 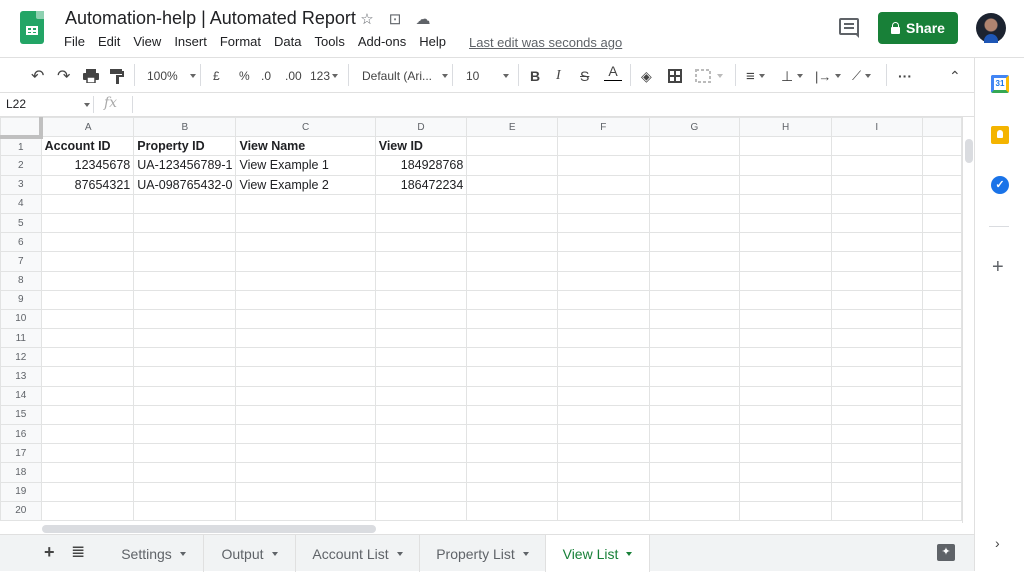 What do you see at coordinates (87, 105) in the screenshot?
I see `chevron-down-icon` at bounding box center [87, 105].